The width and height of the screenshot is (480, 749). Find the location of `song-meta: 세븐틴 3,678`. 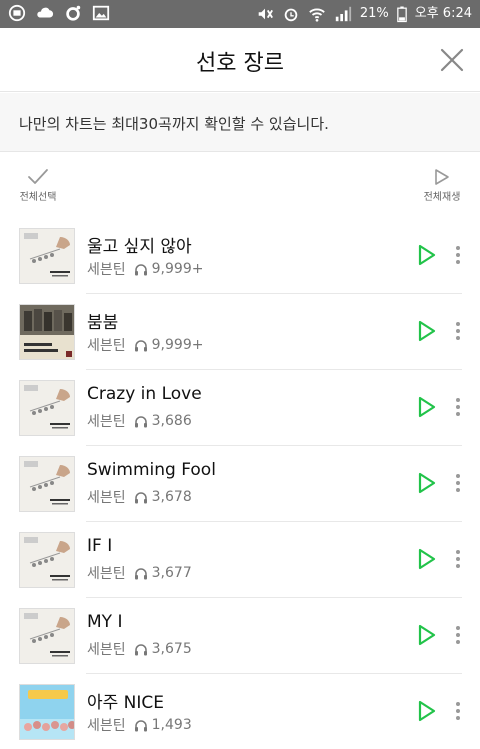

song-meta: 세븐틴 3,678 is located at coordinates (139, 497).